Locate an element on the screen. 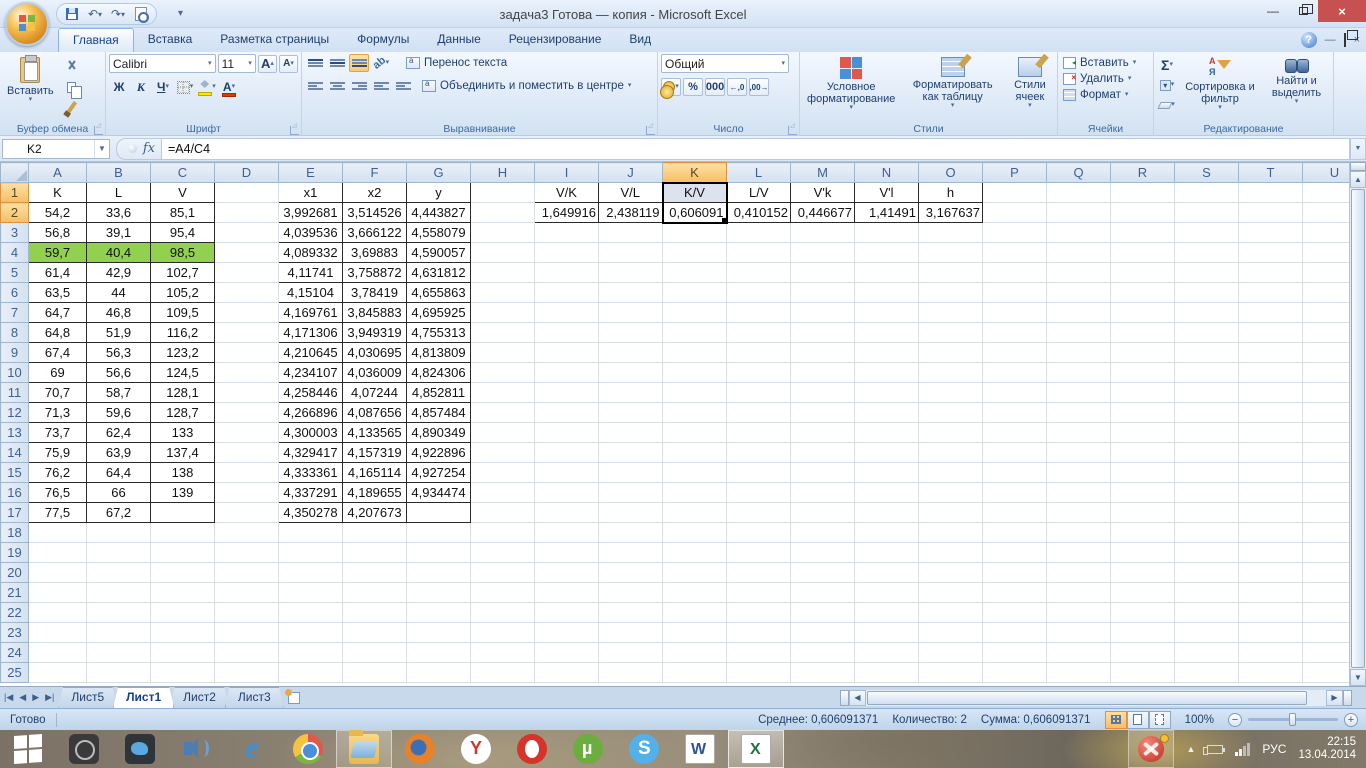 This screenshot has height=768, width=1366. ribbon-tab-4: Данные is located at coordinates (458, 40).